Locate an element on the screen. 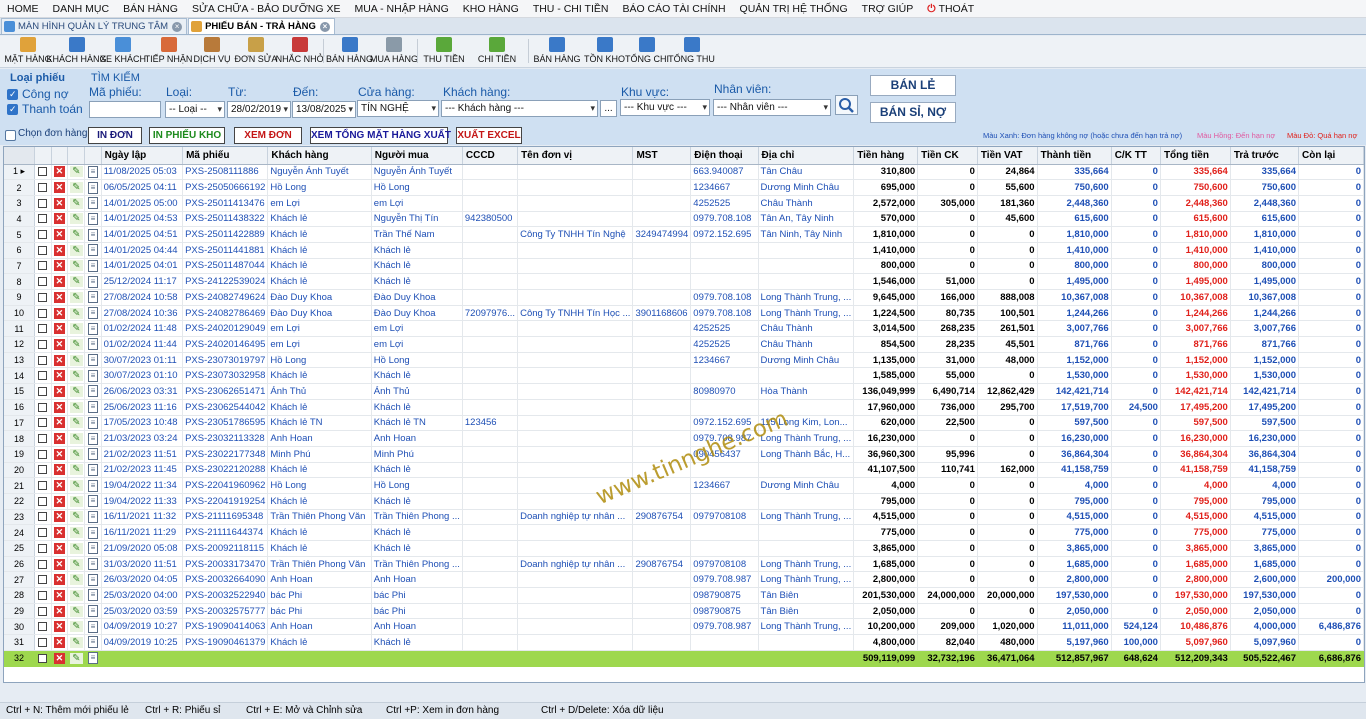 Image resolution: width=1366 pixels, height=719 pixels. toolbar-button: TỒN KHO is located at coordinates (604, 51).